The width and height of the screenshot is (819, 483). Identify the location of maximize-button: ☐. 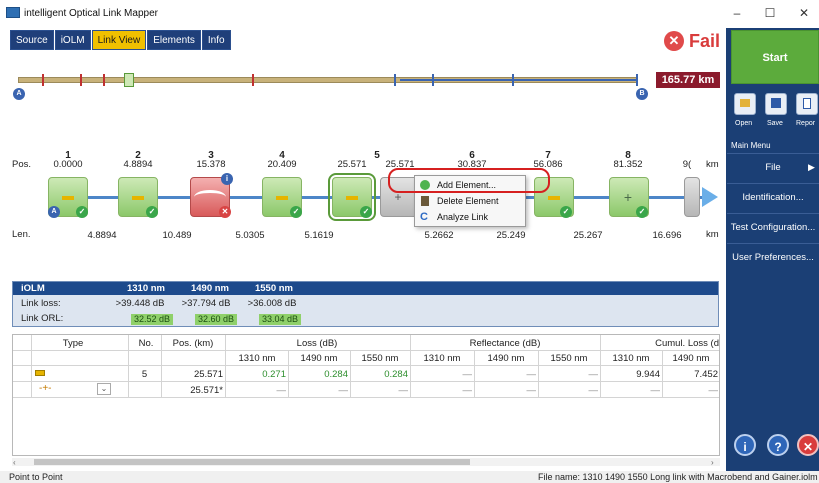
(770, 13).